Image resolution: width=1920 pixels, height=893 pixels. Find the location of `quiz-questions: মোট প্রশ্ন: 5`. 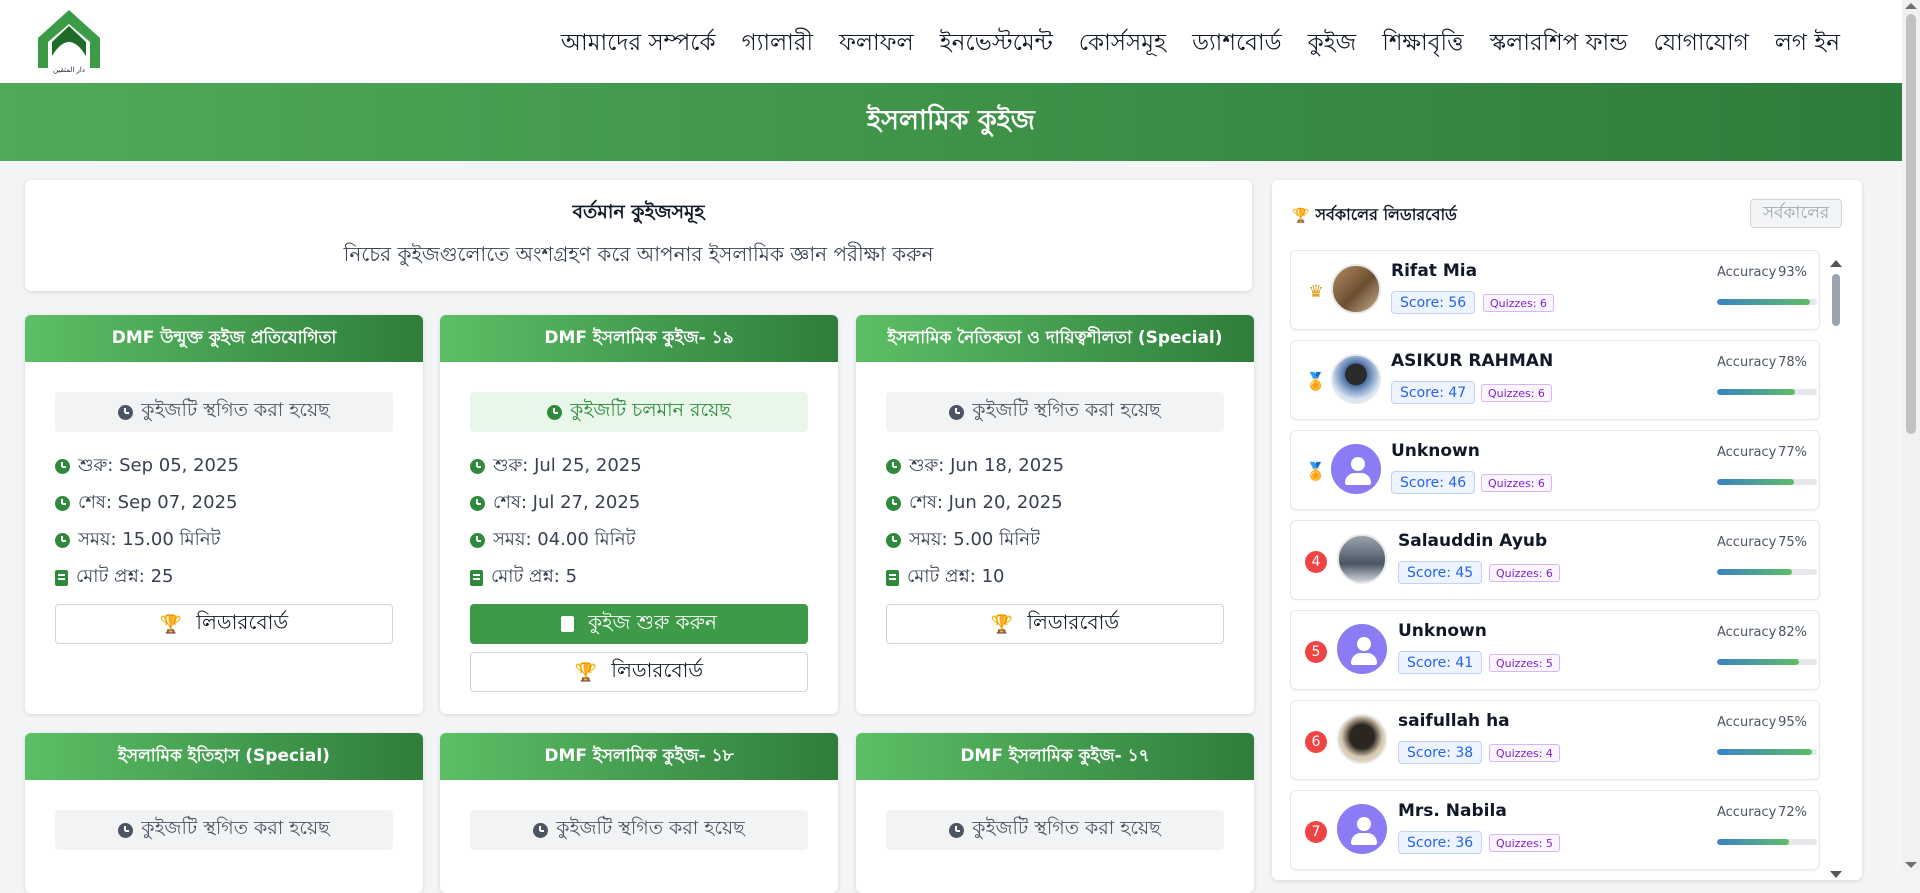

quiz-questions: মোট প্রশ্ন: 5 is located at coordinates (639, 577).